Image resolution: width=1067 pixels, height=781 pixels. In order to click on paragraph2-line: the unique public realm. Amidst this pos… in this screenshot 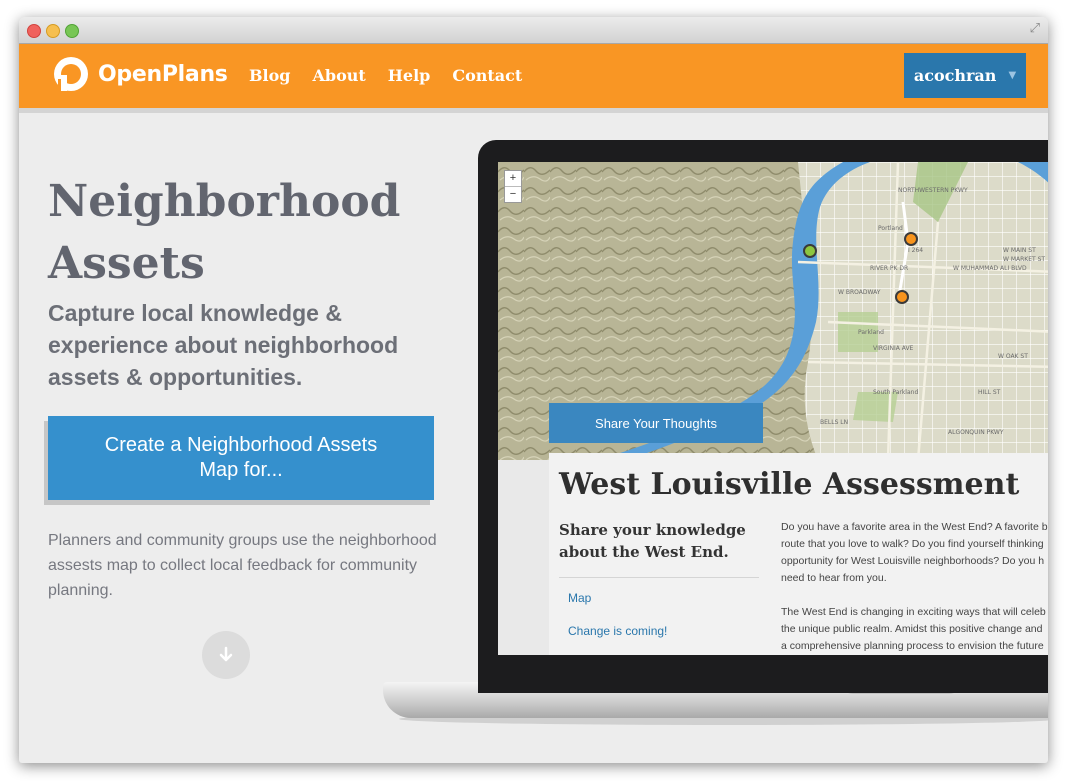, I will do `click(912, 629)`.